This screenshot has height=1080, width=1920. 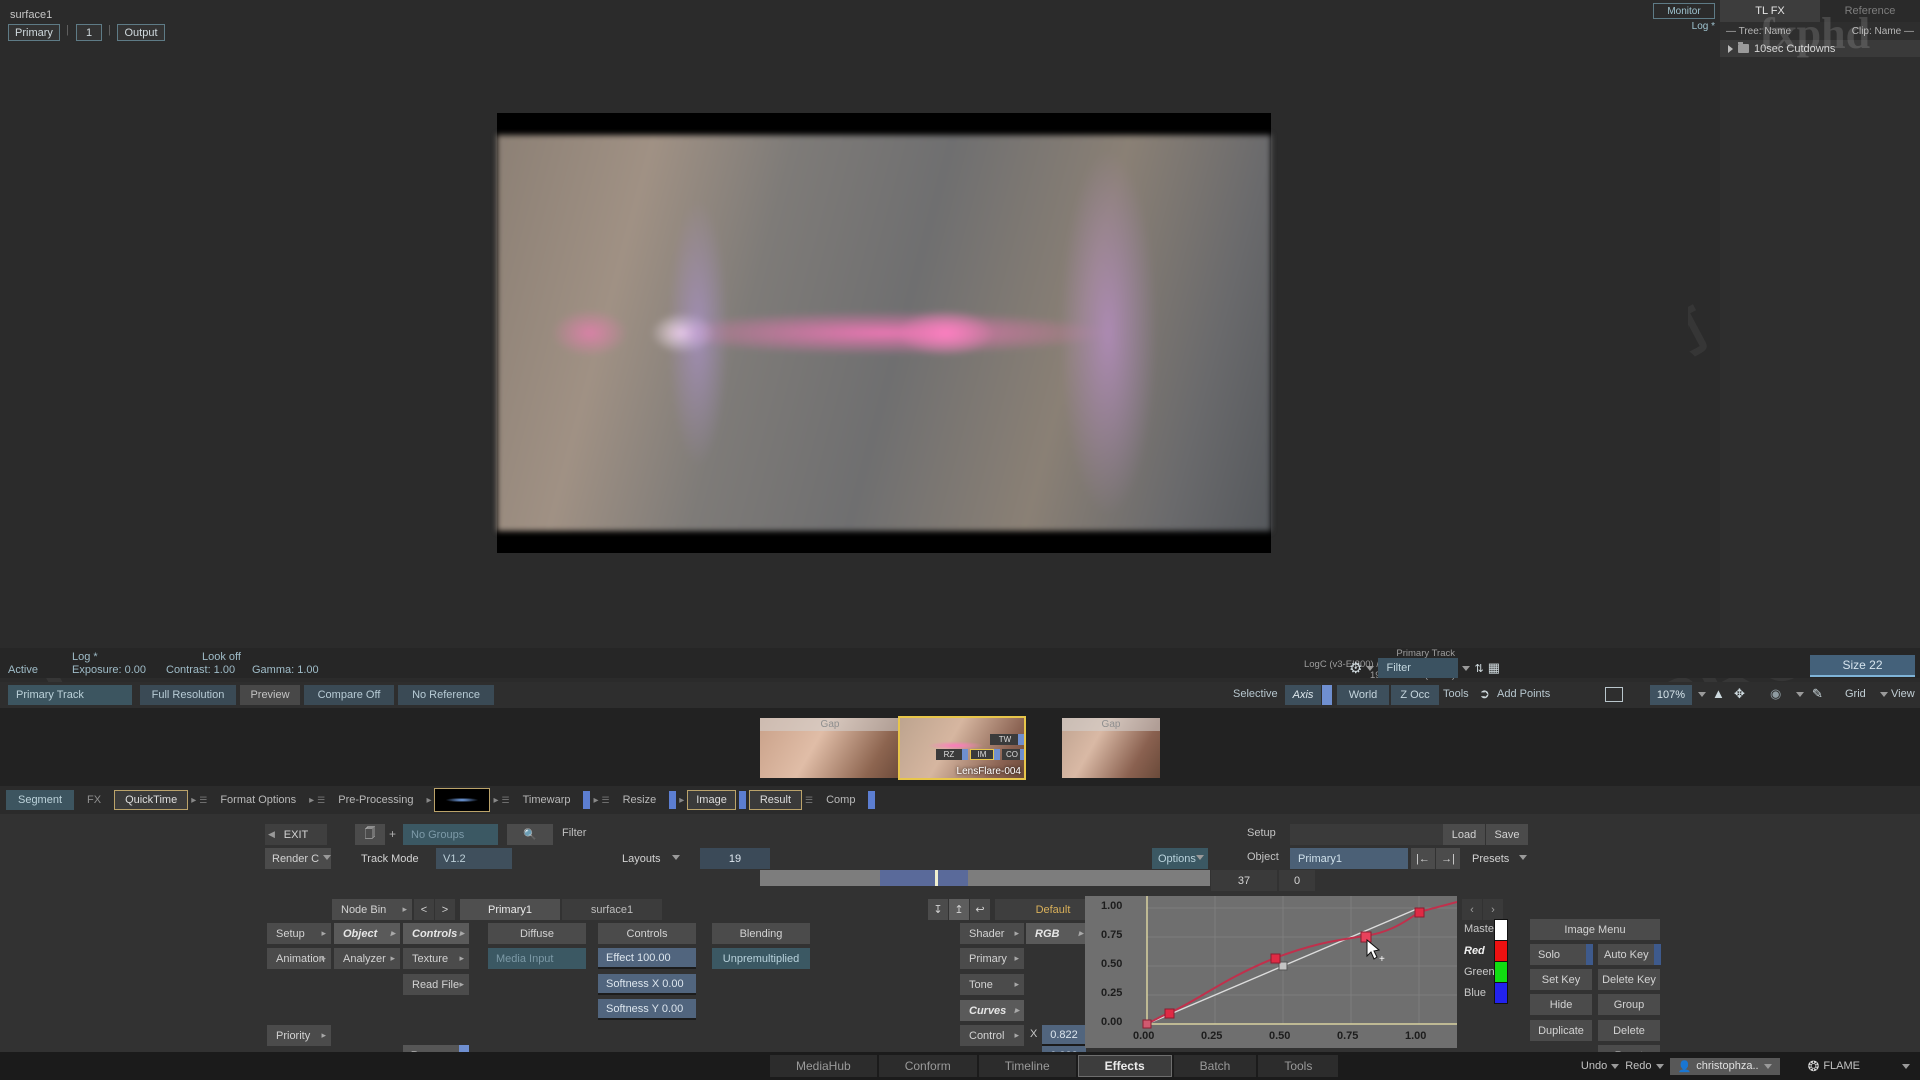 I want to click on zoom-caret, so click(x=1702, y=694).